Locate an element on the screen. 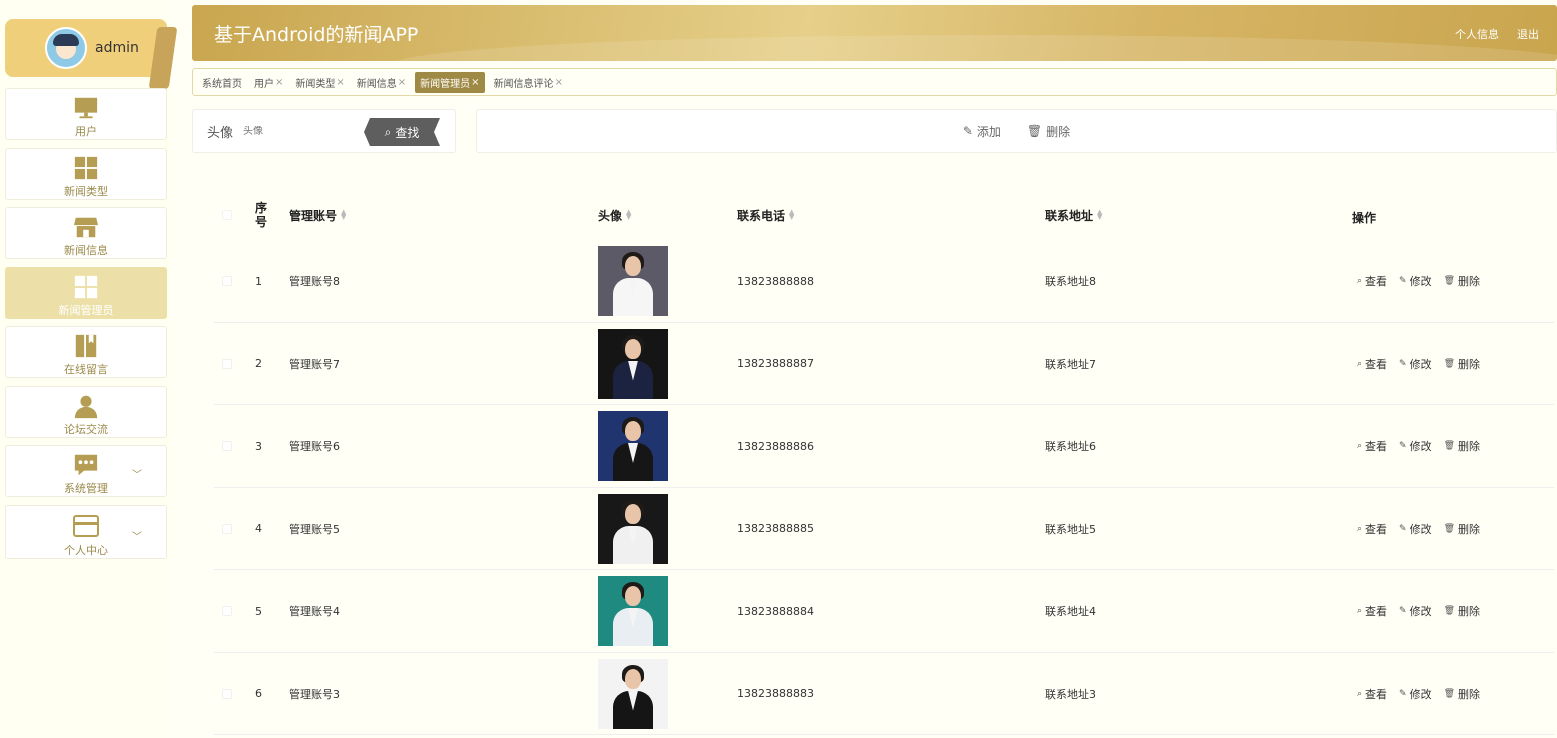 This screenshot has width=1557, height=738. table-row: 2 管理账号7 13823888887 联系地址7 ⌕ 查看 ✎ 修改 🗑 删除 is located at coordinates (884, 364).